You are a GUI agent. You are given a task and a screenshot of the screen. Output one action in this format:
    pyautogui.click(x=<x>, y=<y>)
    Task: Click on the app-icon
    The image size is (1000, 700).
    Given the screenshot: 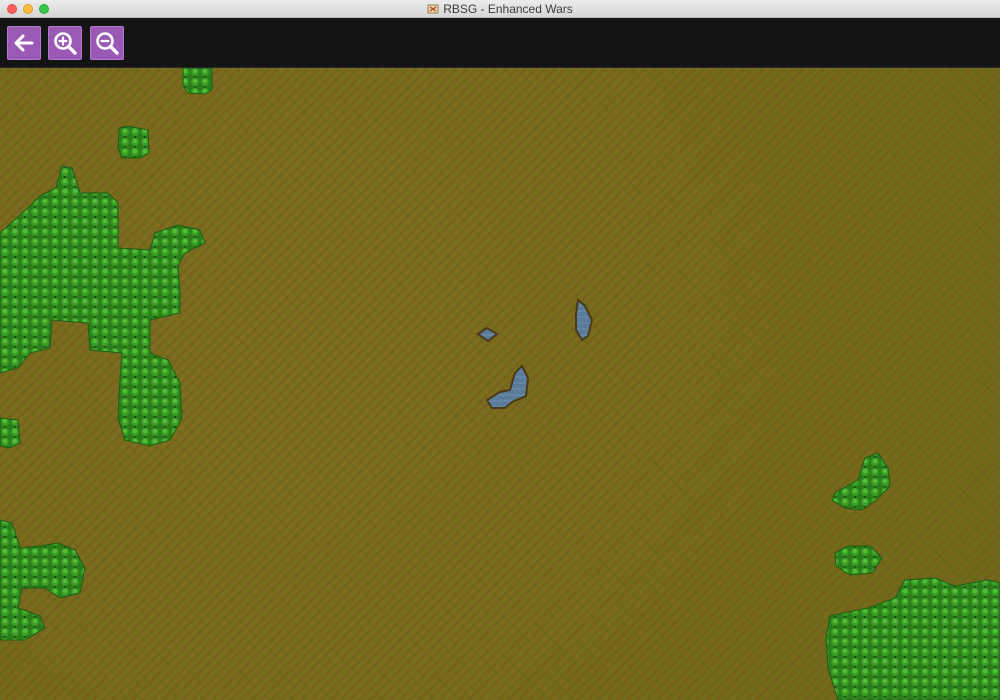 What is the action you would take?
    pyautogui.click(x=433, y=9)
    